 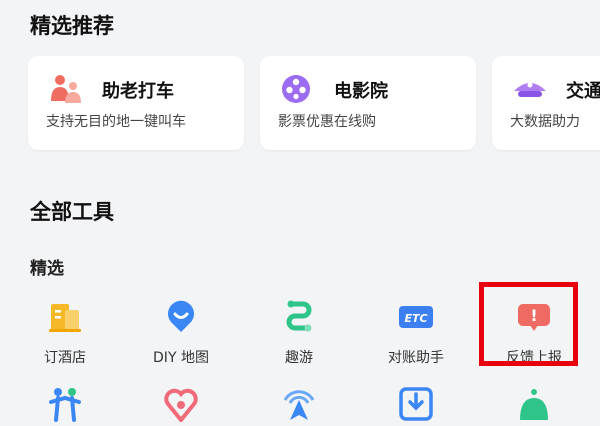 What do you see at coordinates (65, 318) in the screenshot?
I see `hotel-building-icon` at bounding box center [65, 318].